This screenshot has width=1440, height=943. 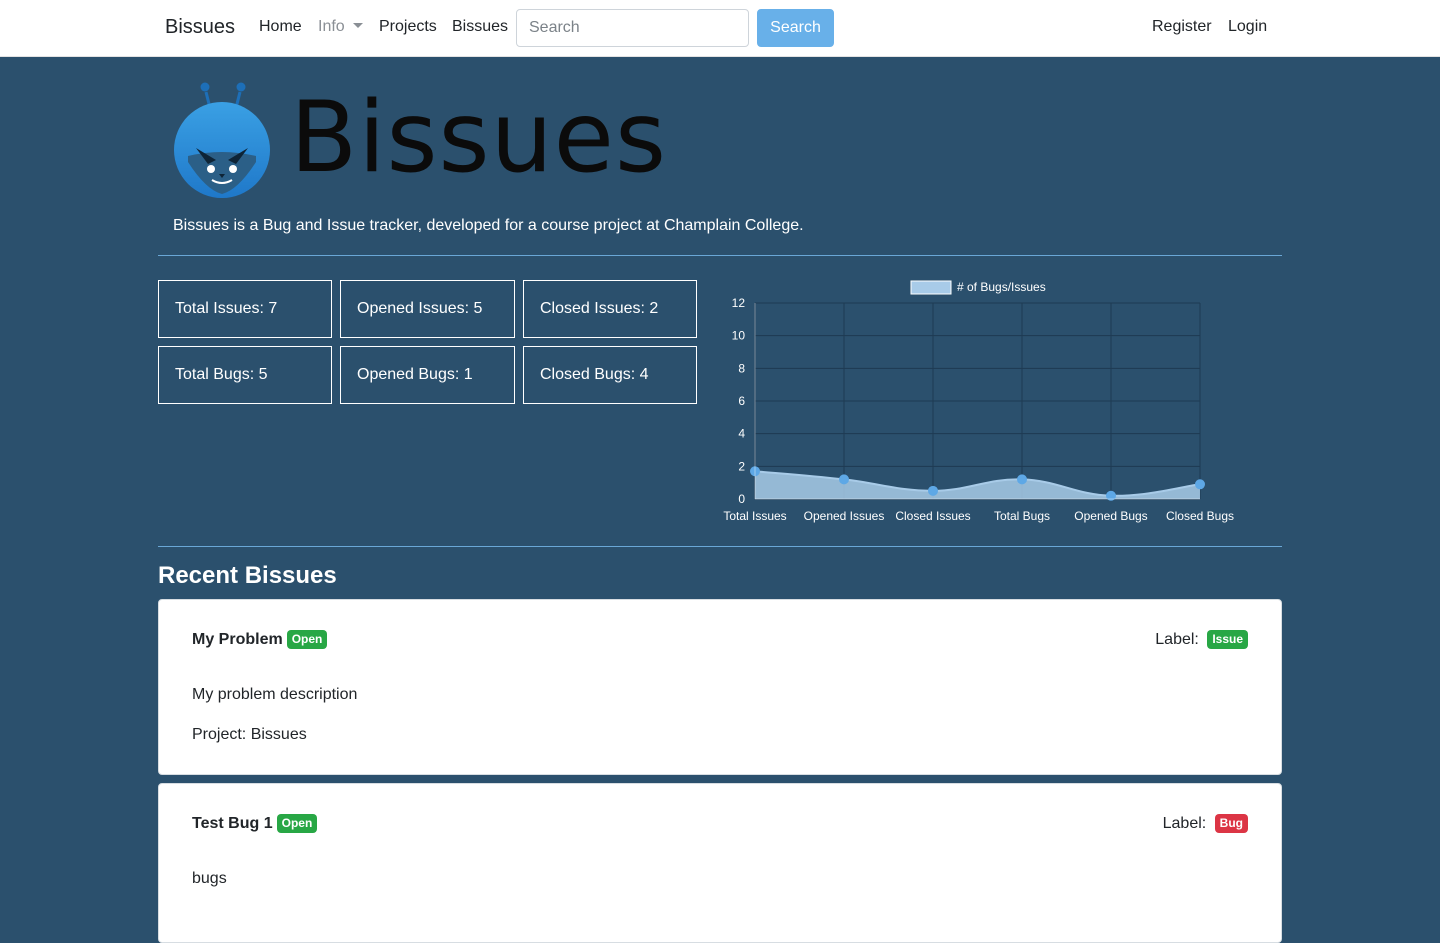 What do you see at coordinates (1110, 516) in the screenshot?
I see `x-tick-label: Opened Bugs` at bounding box center [1110, 516].